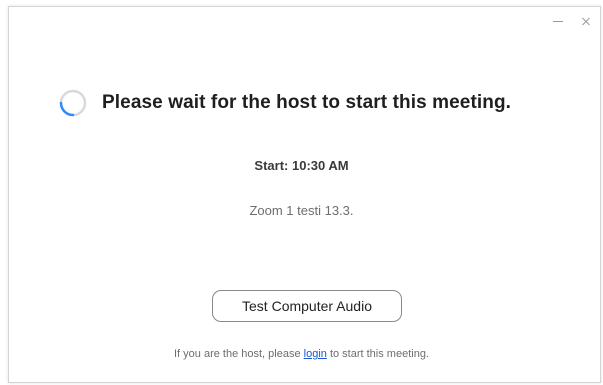  What do you see at coordinates (315, 354) in the screenshot?
I see `login-link: login` at bounding box center [315, 354].